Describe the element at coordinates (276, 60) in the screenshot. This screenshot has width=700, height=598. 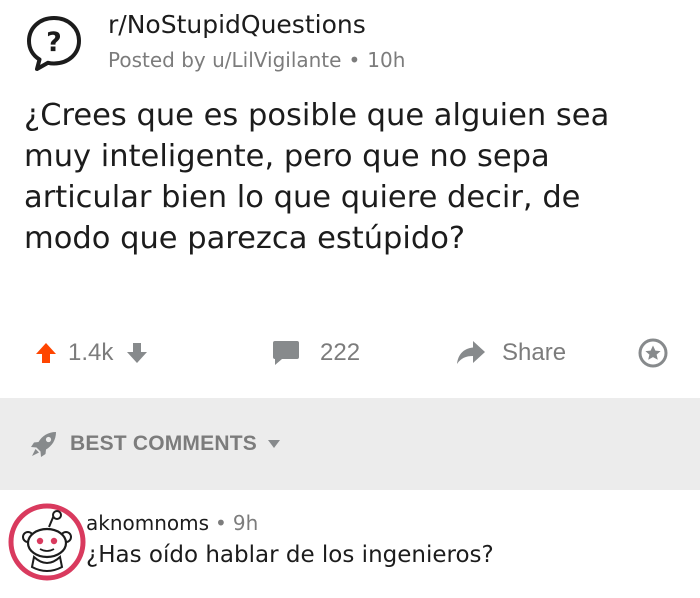
I see `post-author: u/LilVigilante` at that location.